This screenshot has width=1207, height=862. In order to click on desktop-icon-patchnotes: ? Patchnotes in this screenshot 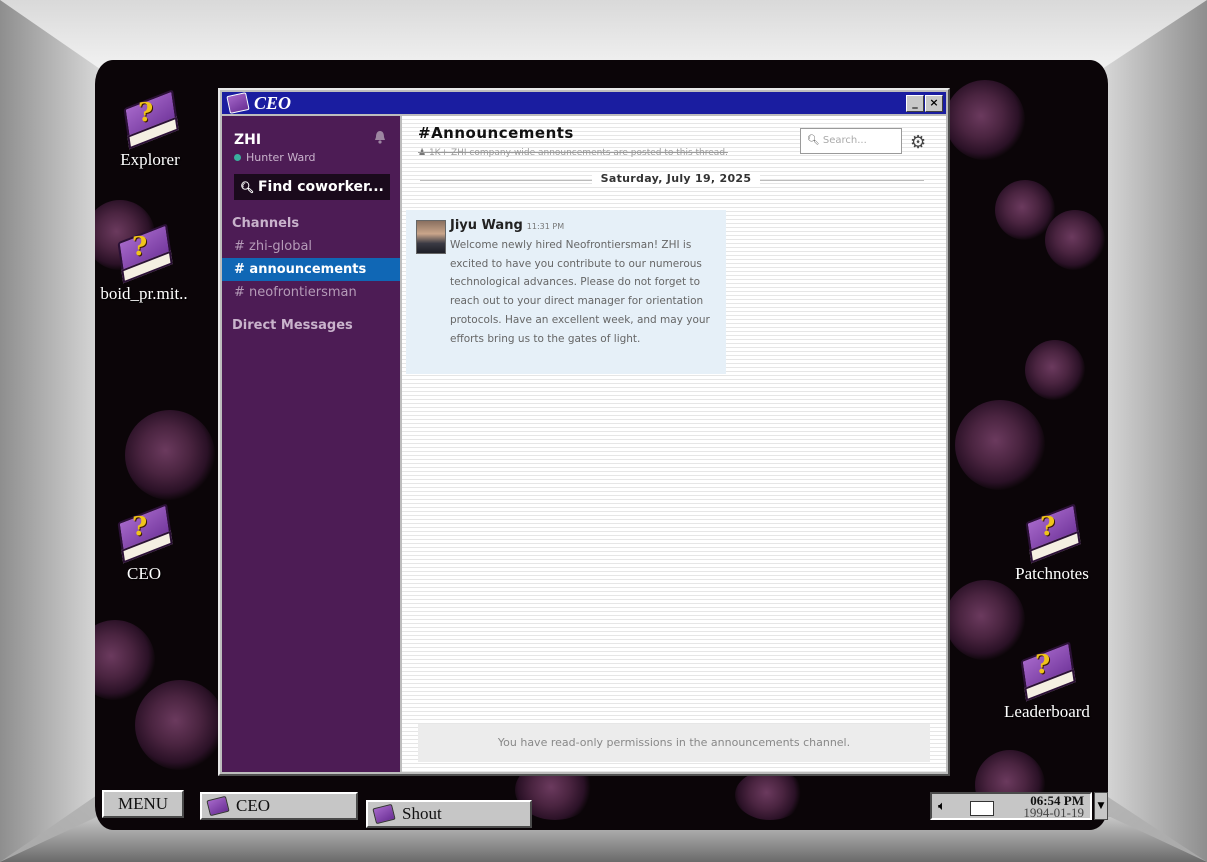, I will do `click(1052, 543)`.